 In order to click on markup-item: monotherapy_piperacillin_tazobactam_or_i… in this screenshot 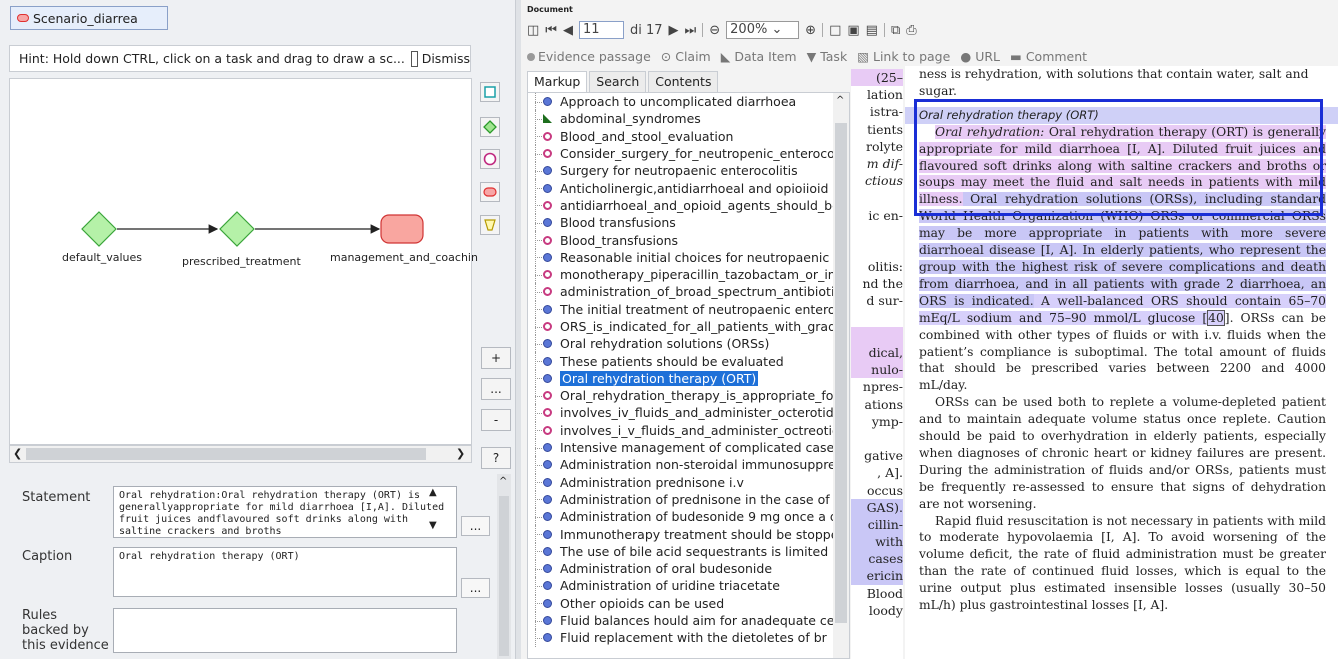, I will do `click(688, 274)`.